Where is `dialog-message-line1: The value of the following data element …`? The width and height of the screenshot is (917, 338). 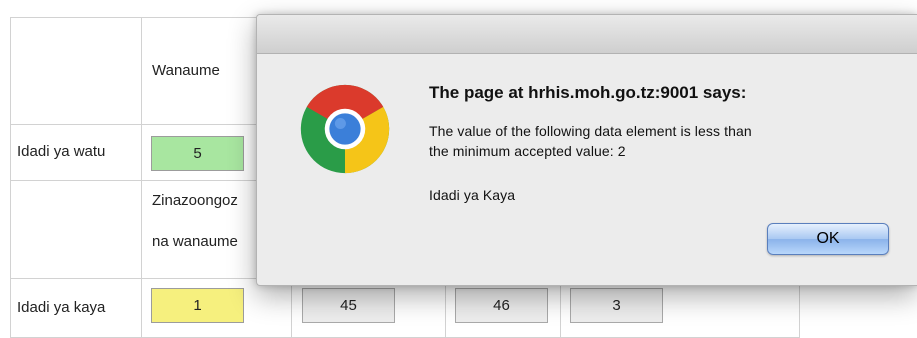
dialog-message-line1: The value of the following data element … is located at coordinates (590, 131).